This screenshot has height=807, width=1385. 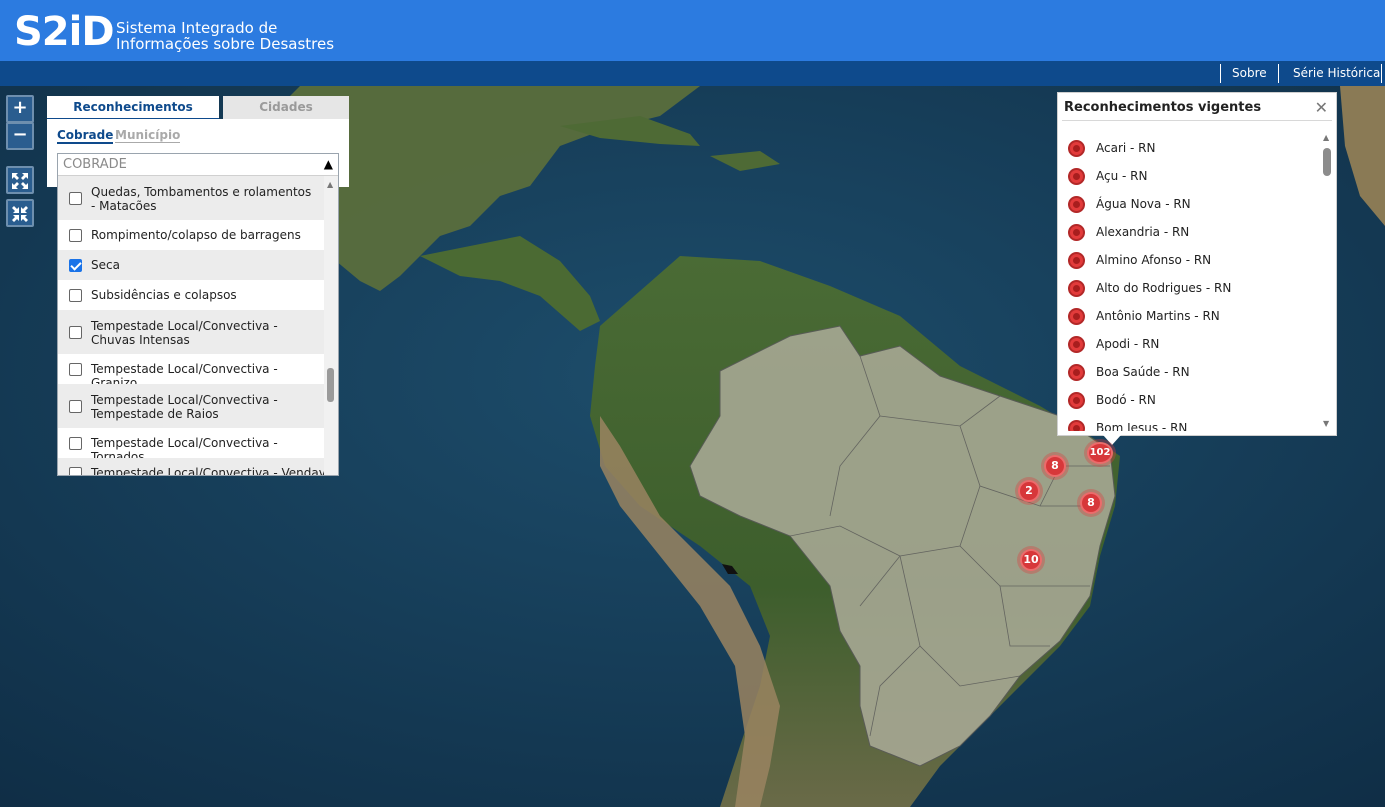 What do you see at coordinates (75, 265) in the screenshot?
I see `option-checkbox-checked` at bounding box center [75, 265].